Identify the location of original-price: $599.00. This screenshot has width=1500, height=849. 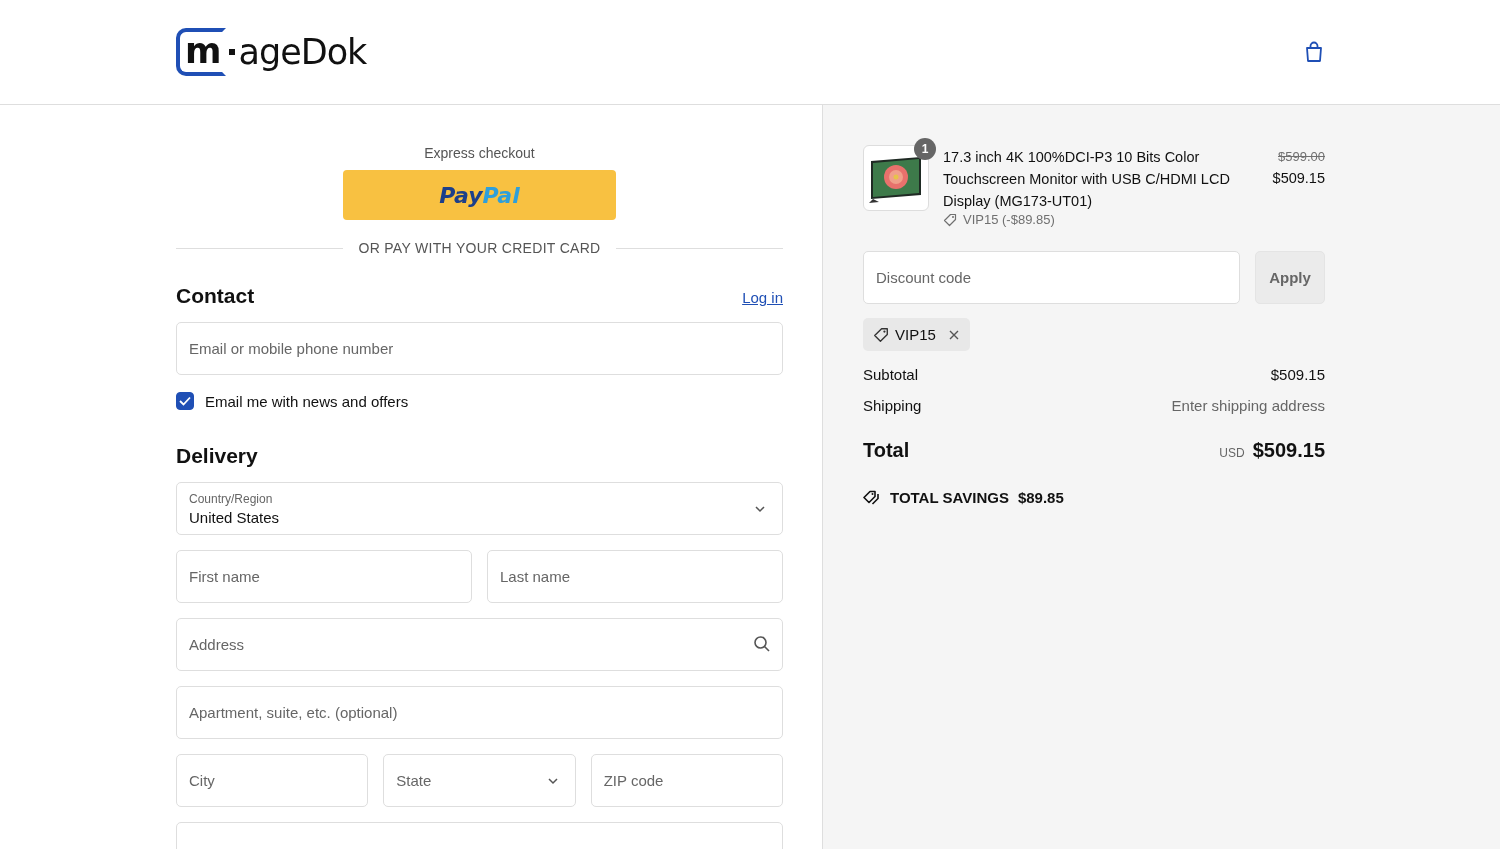
(1301, 156).